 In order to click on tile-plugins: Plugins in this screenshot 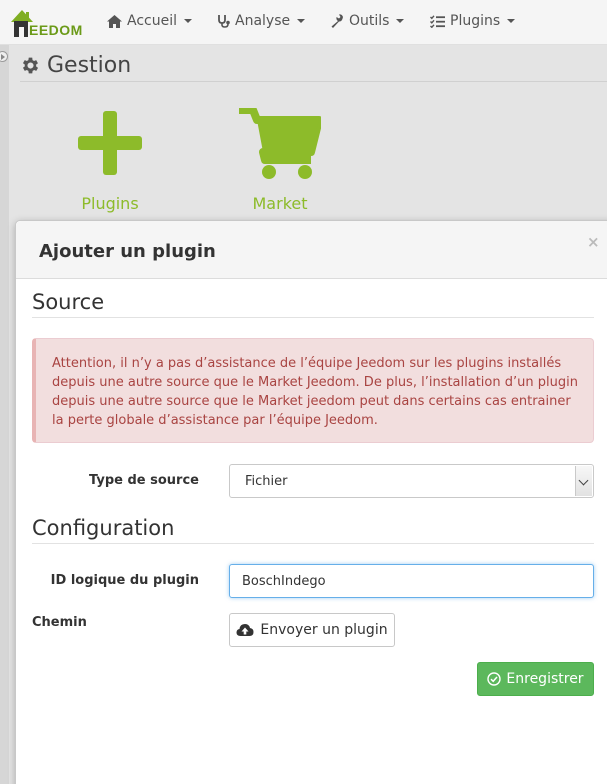, I will do `click(110, 163)`.